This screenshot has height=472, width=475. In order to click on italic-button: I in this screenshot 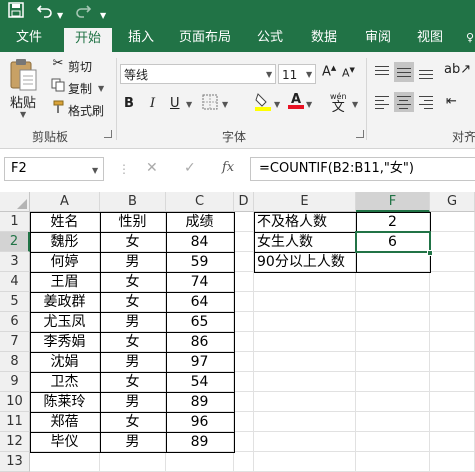, I will do `click(152, 103)`.